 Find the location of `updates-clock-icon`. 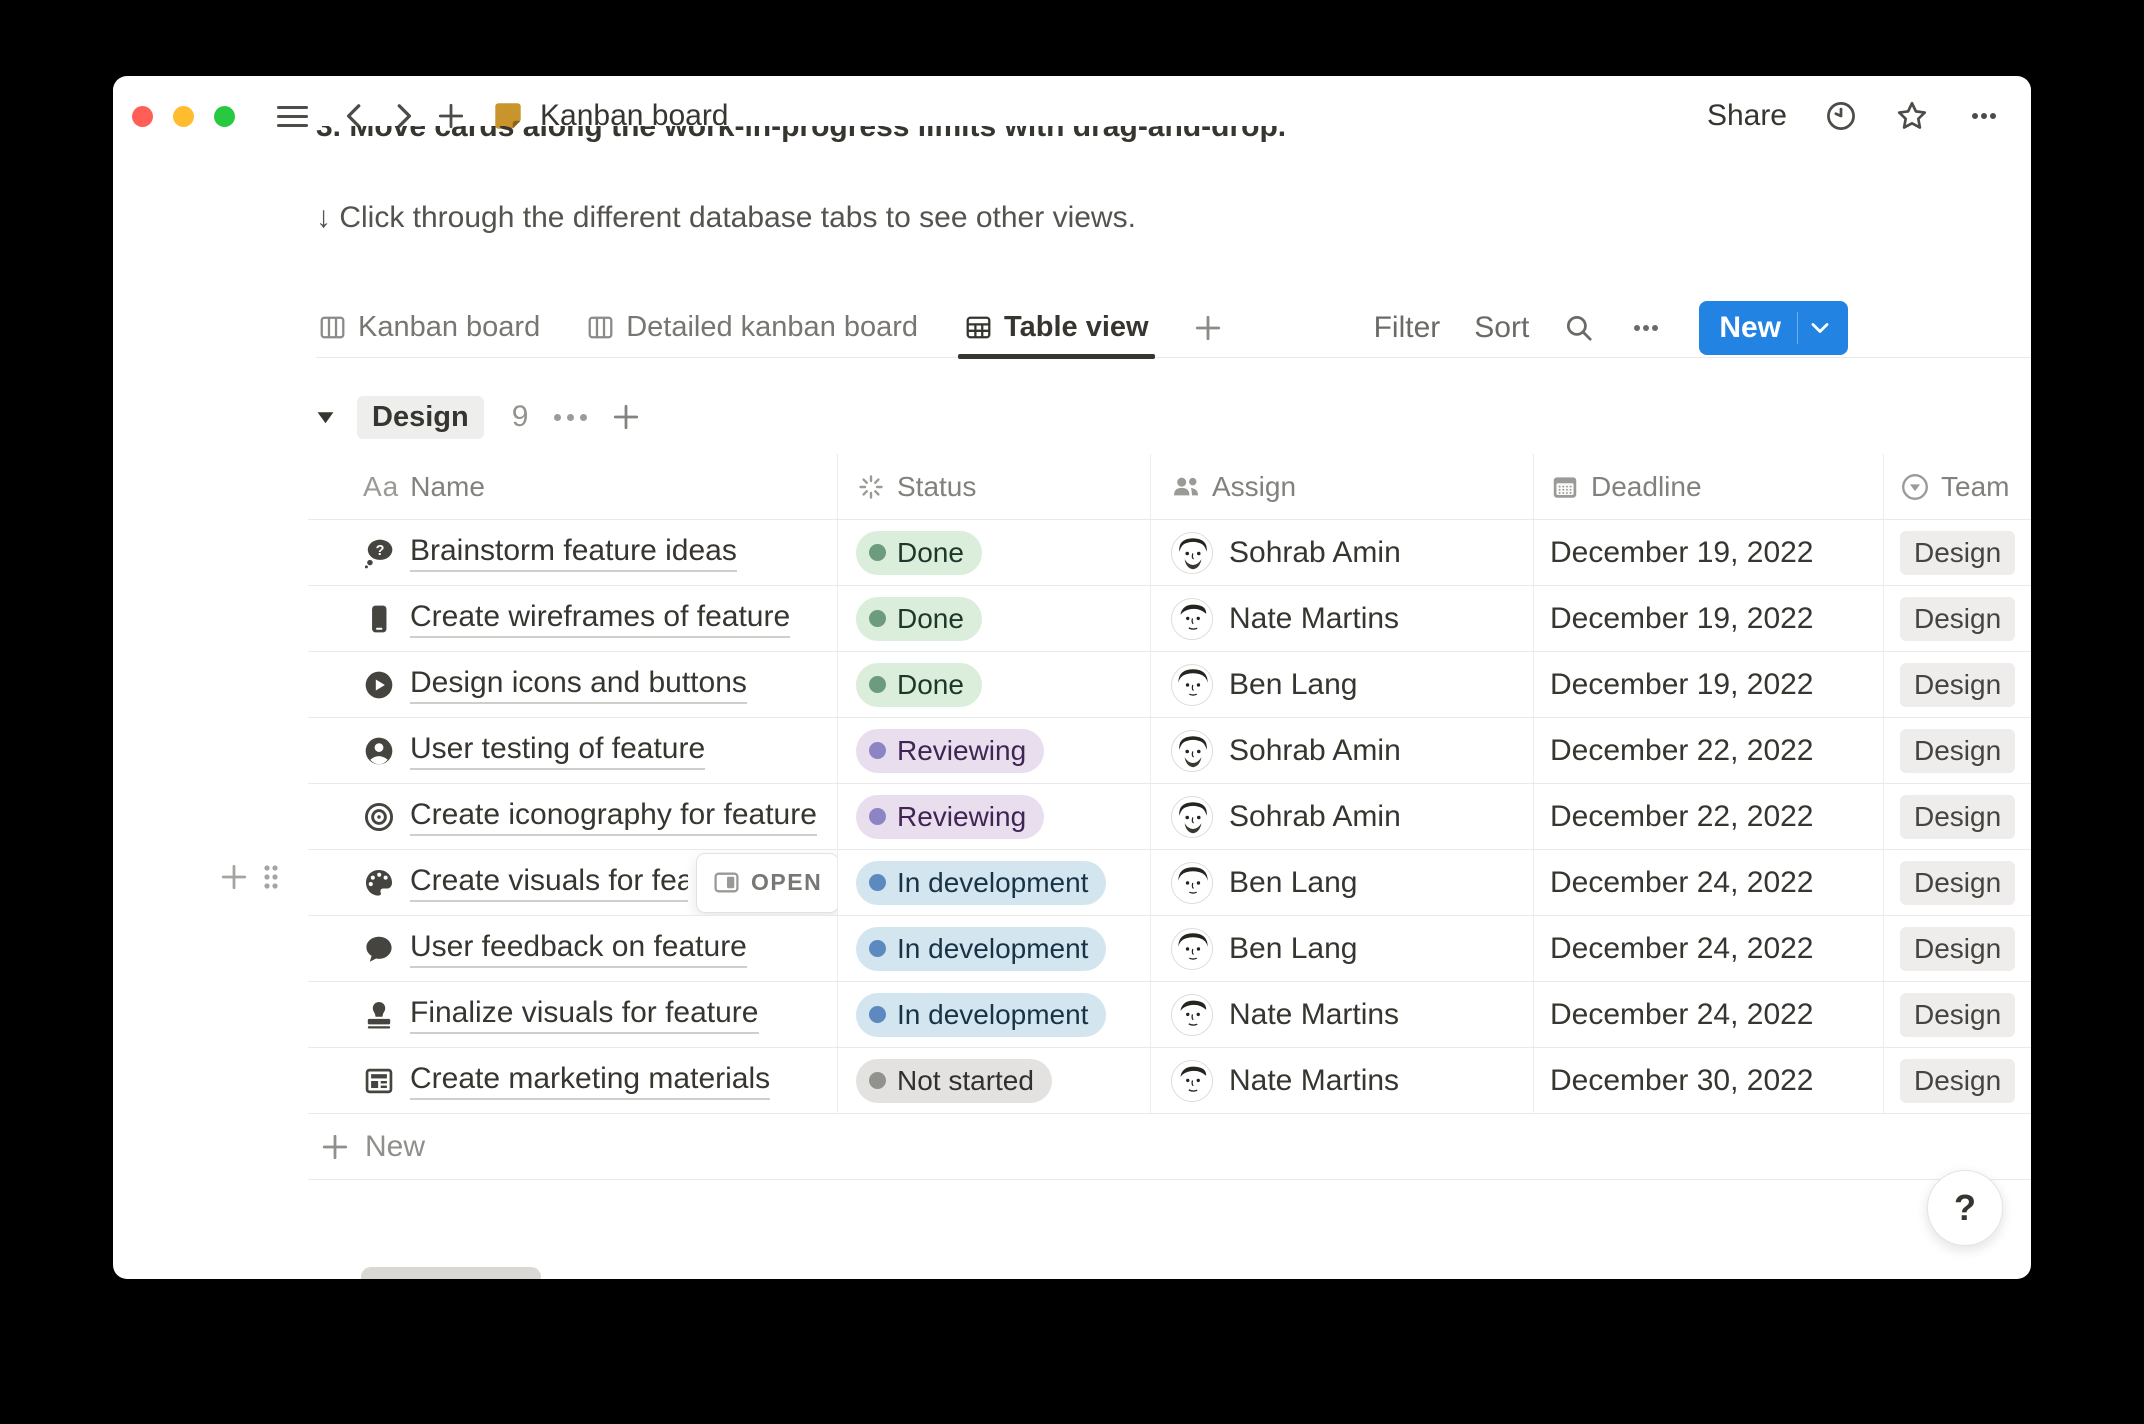

updates-clock-icon is located at coordinates (1841, 116).